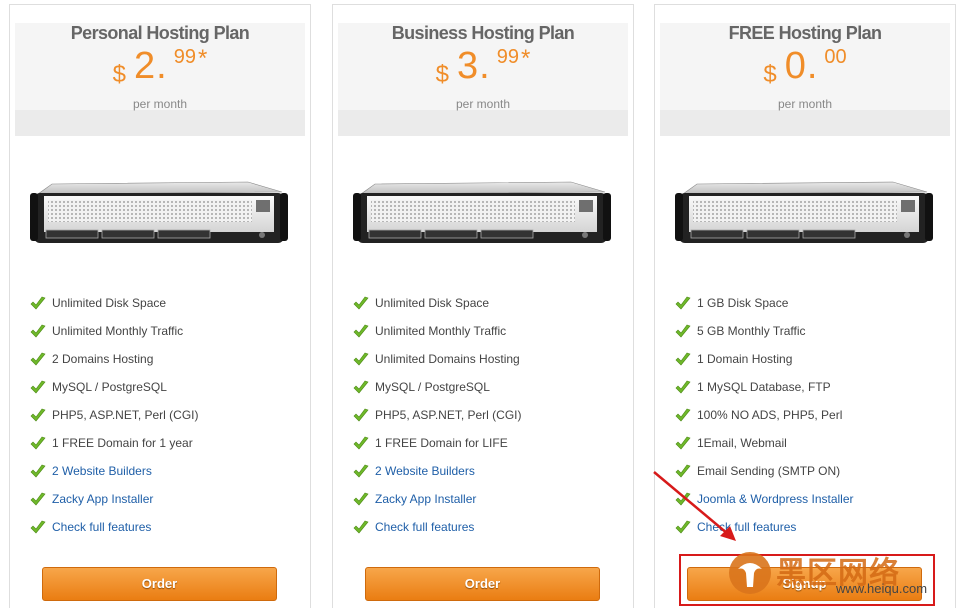 This screenshot has width=959, height=608. Describe the element at coordinates (764, 359) in the screenshot. I see `feature-item: 1 Domain Hosting` at that location.